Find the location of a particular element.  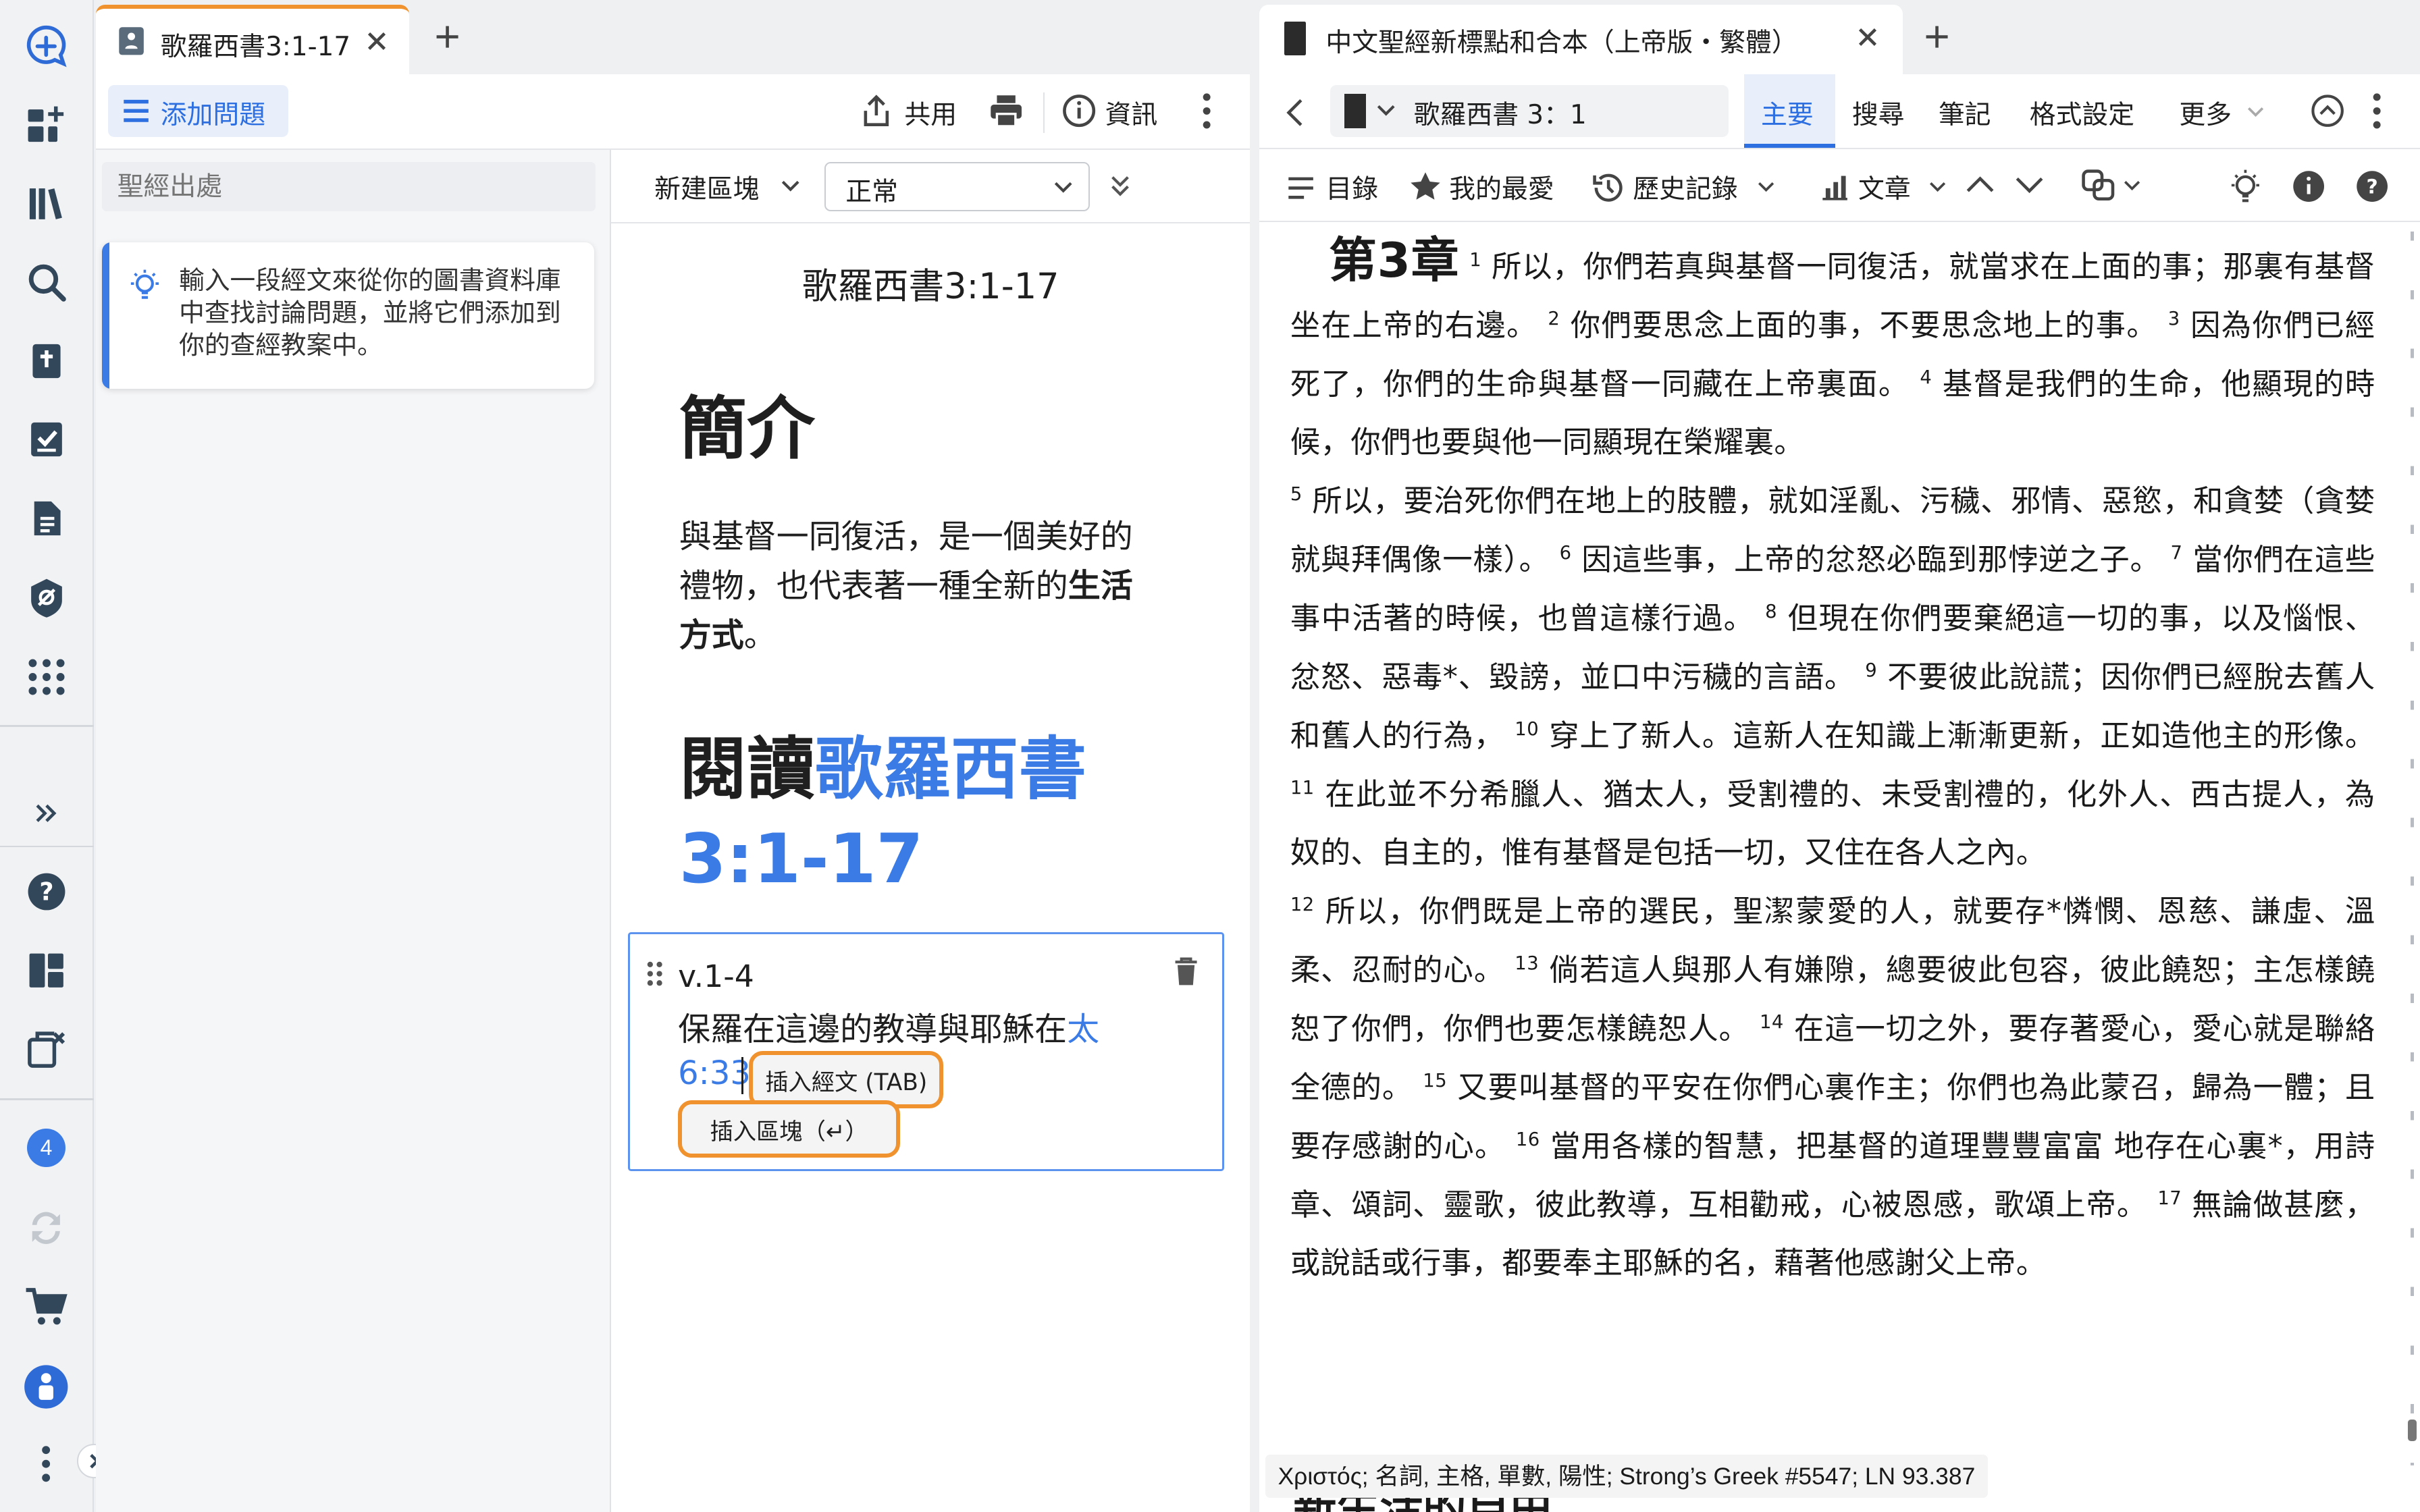

insert-block-suggestion: 插入區塊（↵） is located at coordinates (789, 1129).